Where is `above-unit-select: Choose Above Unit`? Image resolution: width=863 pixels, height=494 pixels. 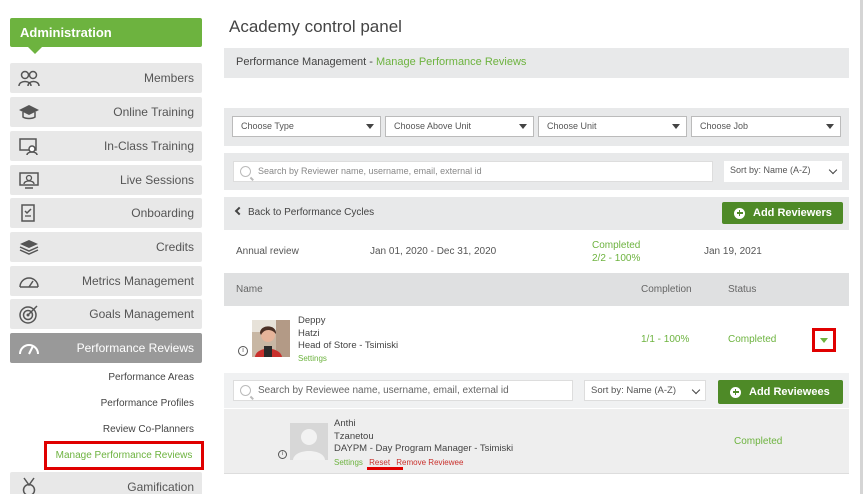
above-unit-select: Choose Above Unit is located at coordinates (459, 126).